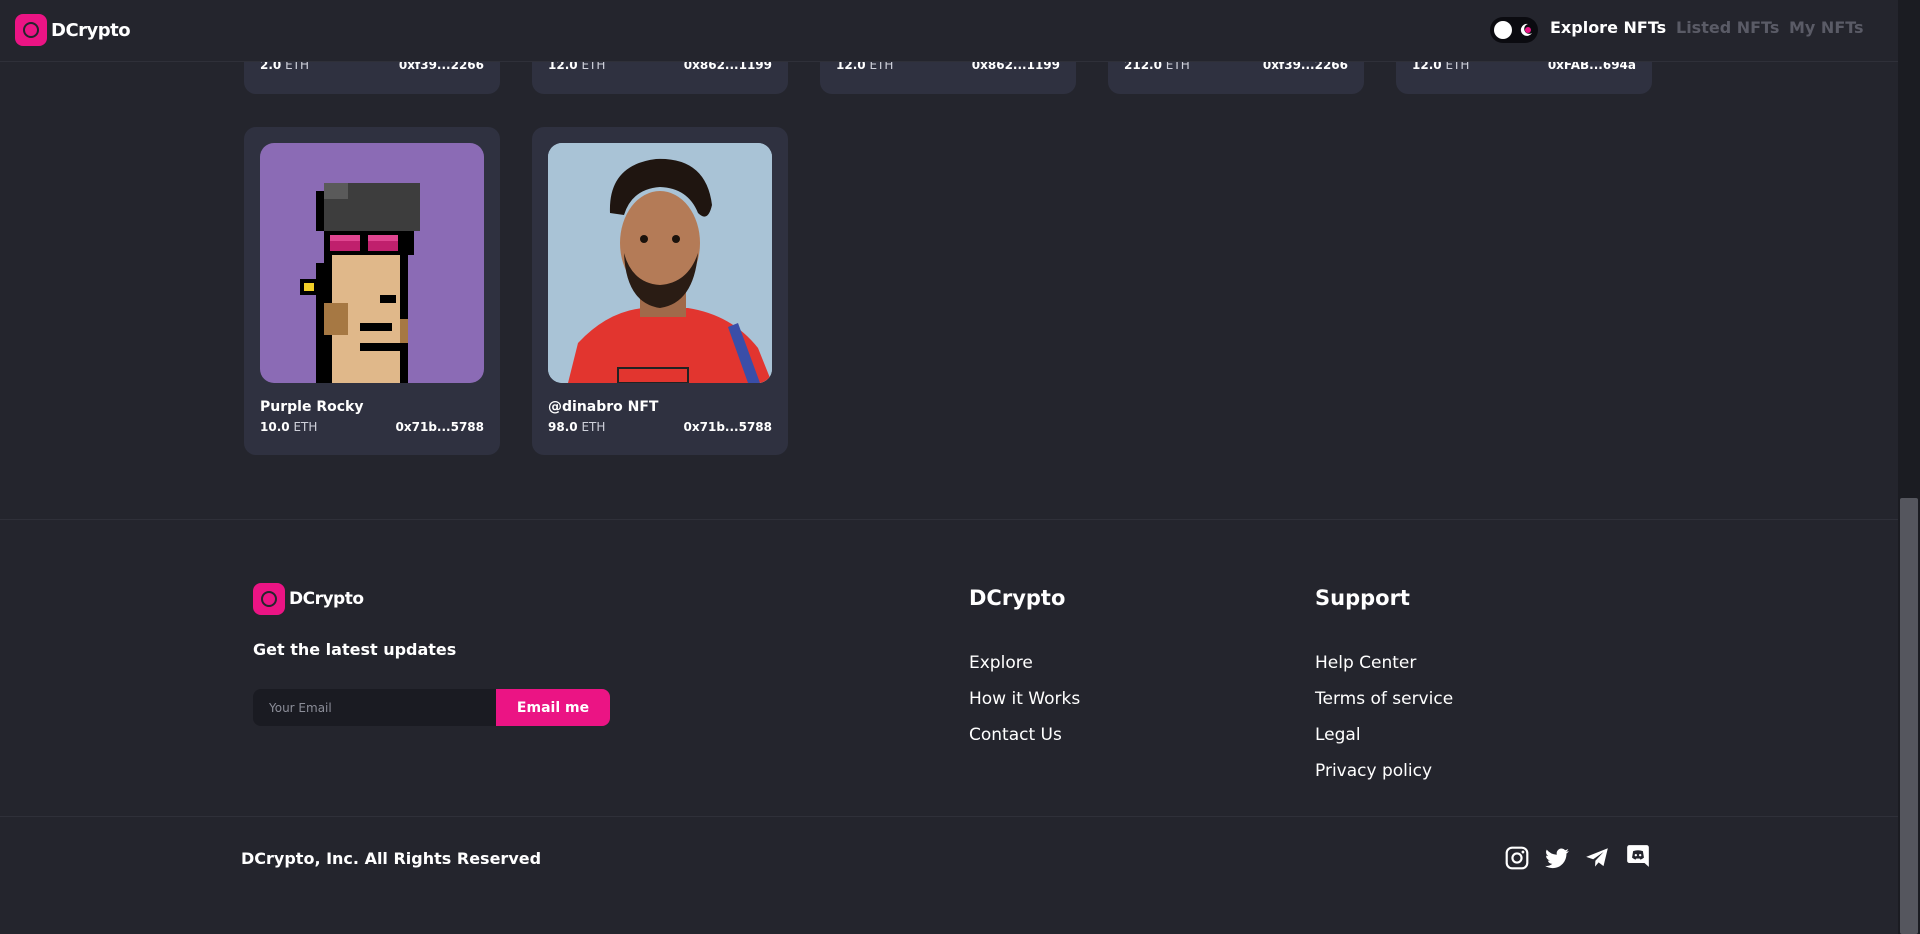 The image size is (1920, 934). Describe the element at coordinates (1517, 858) in the screenshot. I see `instagram-icon` at that location.